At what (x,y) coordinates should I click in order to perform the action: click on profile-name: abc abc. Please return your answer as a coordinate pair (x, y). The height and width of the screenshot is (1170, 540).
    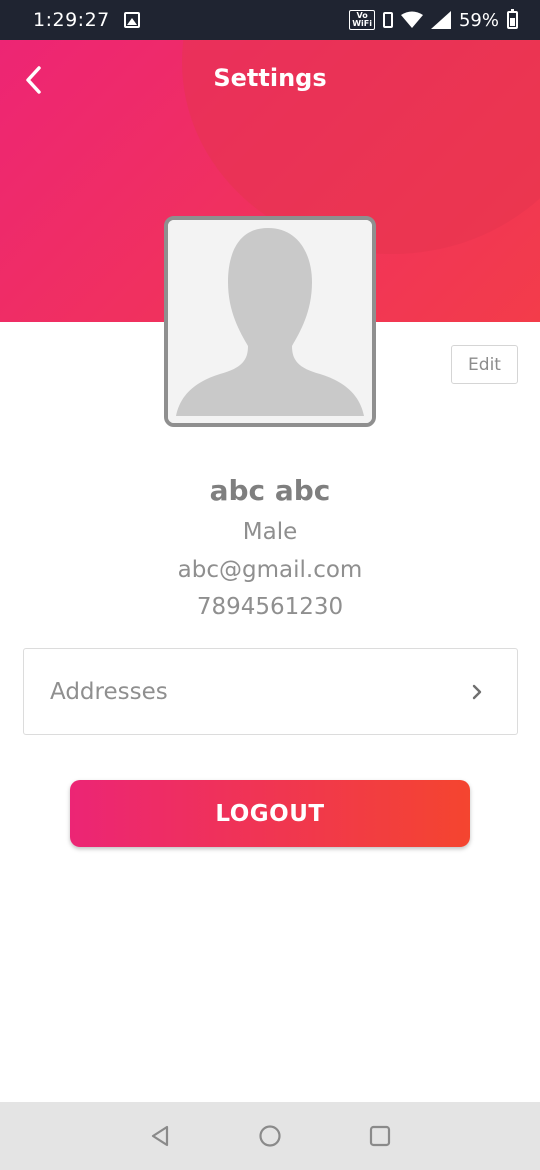
    Looking at the image, I should click on (270, 490).